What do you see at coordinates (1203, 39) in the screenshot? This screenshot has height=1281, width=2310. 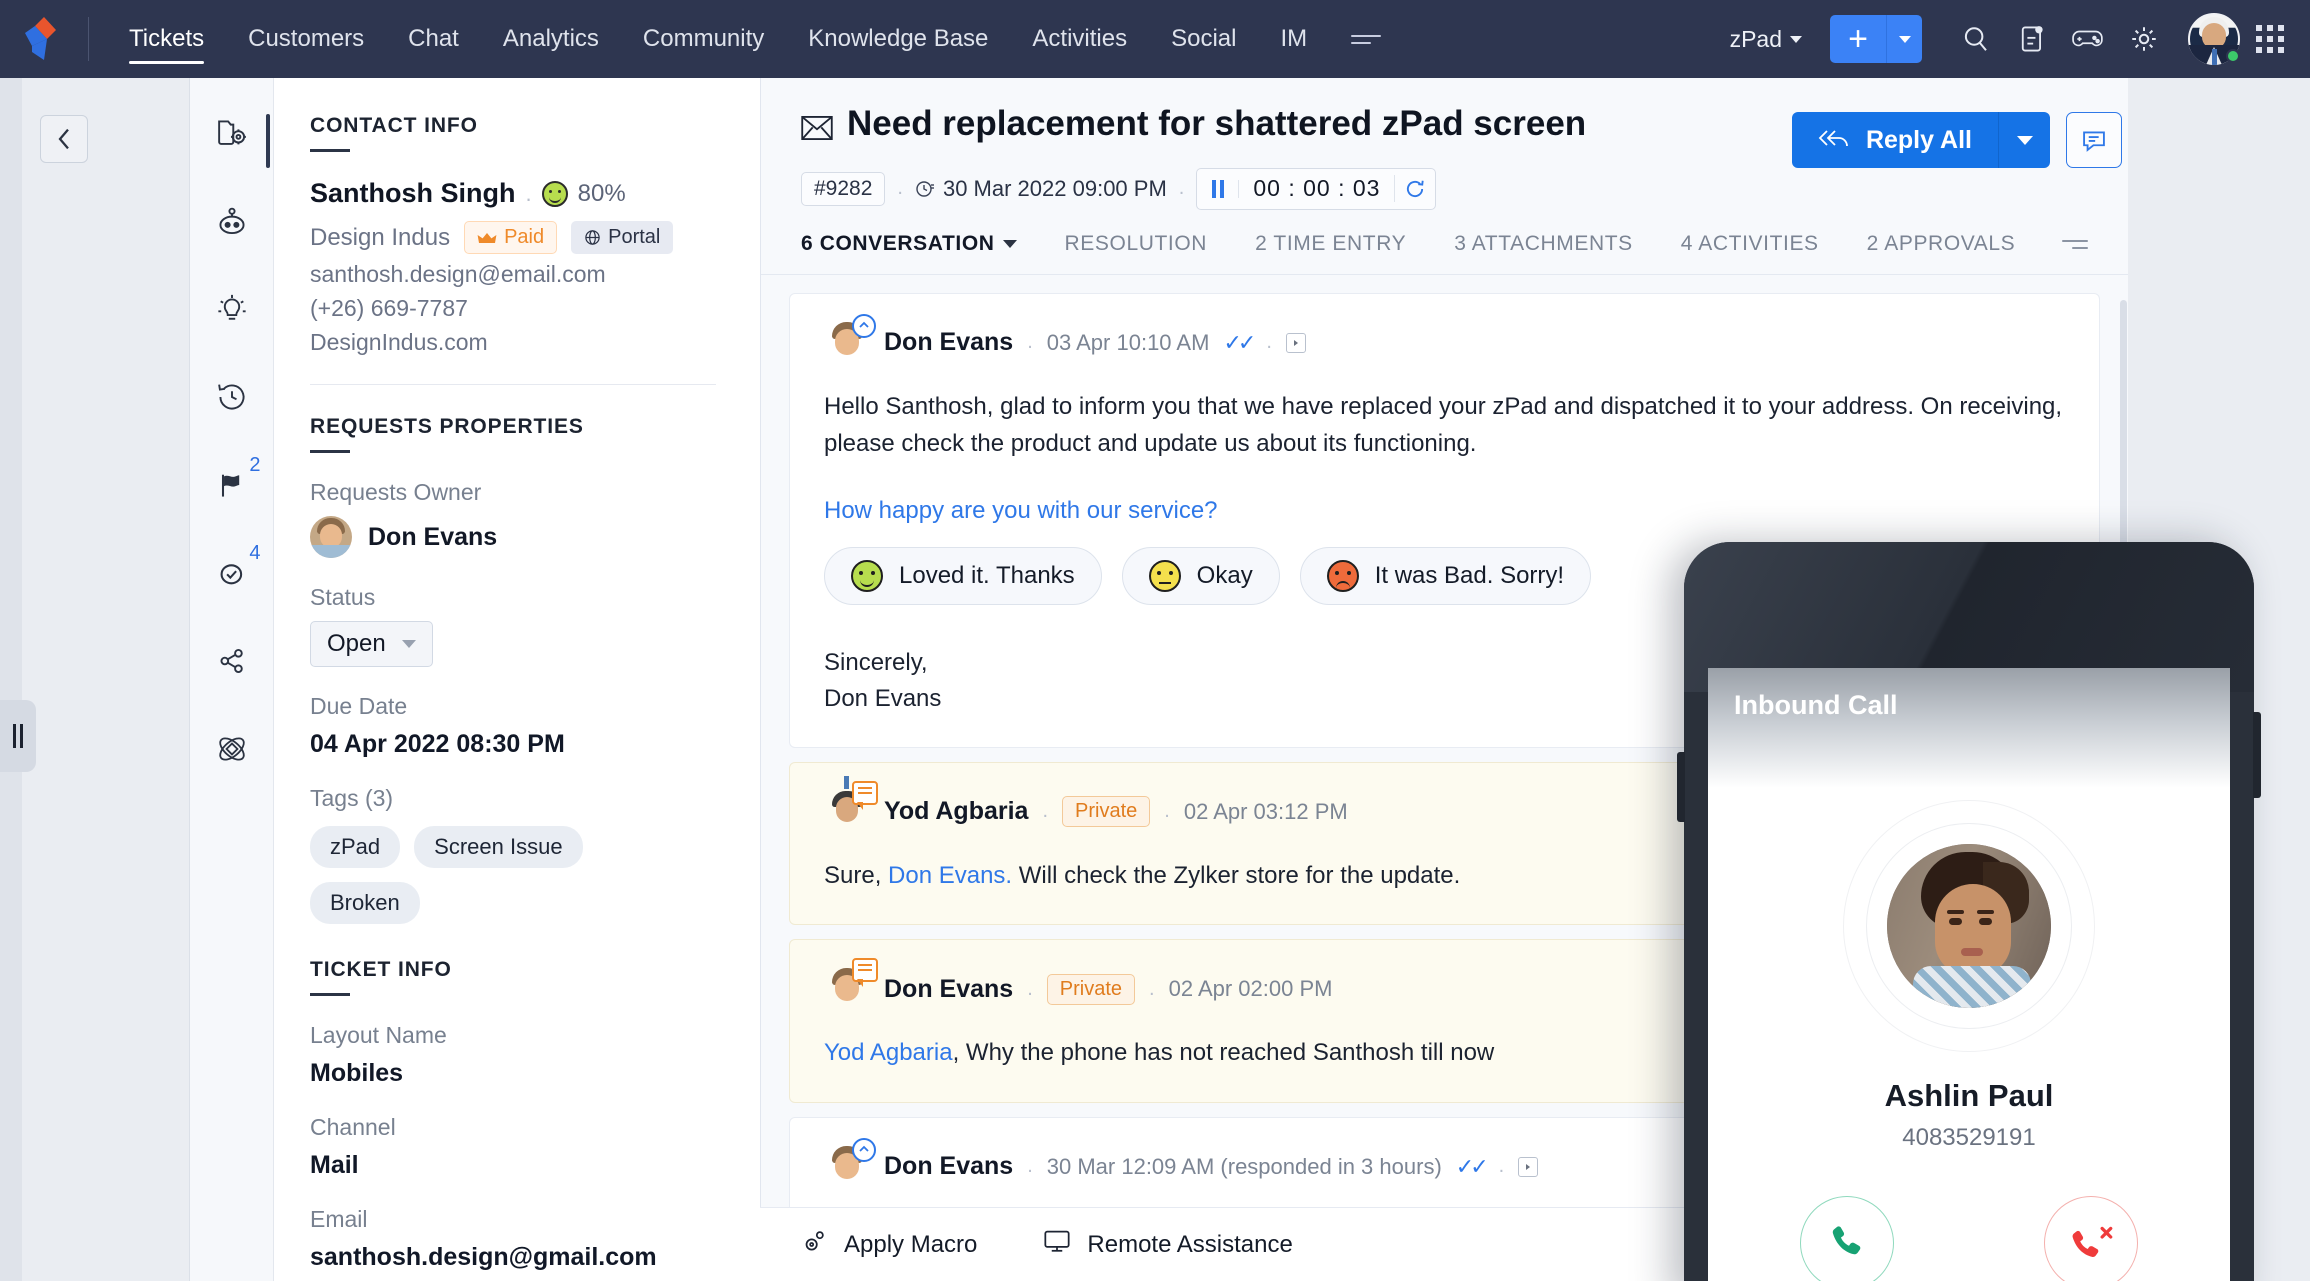 I see `nav-item-social: Social` at bounding box center [1203, 39].